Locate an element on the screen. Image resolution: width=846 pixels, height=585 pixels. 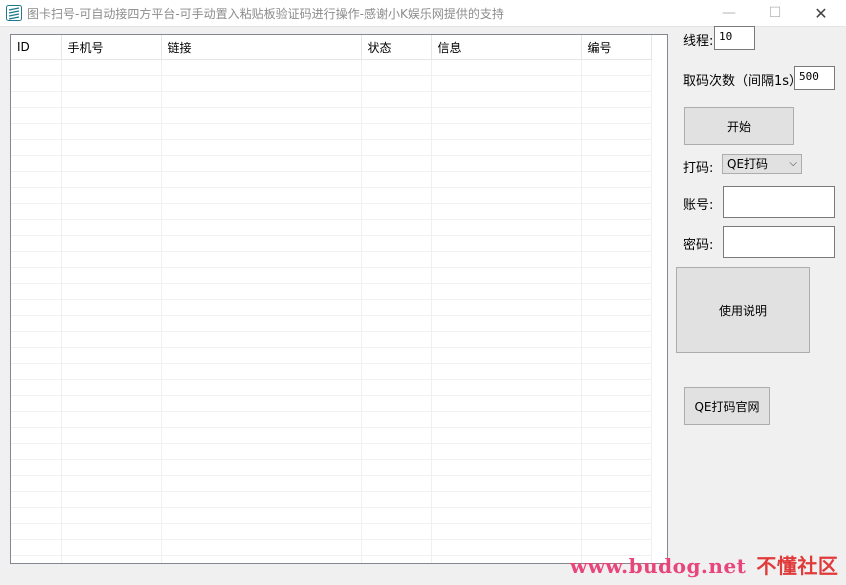
maximize-button: ☐ is located at coordinates (775, 13).